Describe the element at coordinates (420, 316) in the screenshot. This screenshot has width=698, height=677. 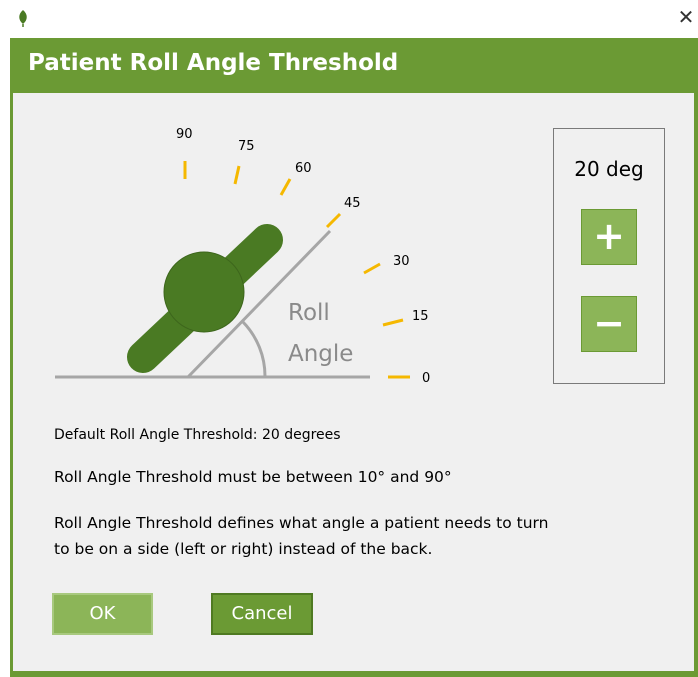
I see `tick-label-15: 15` at that location.